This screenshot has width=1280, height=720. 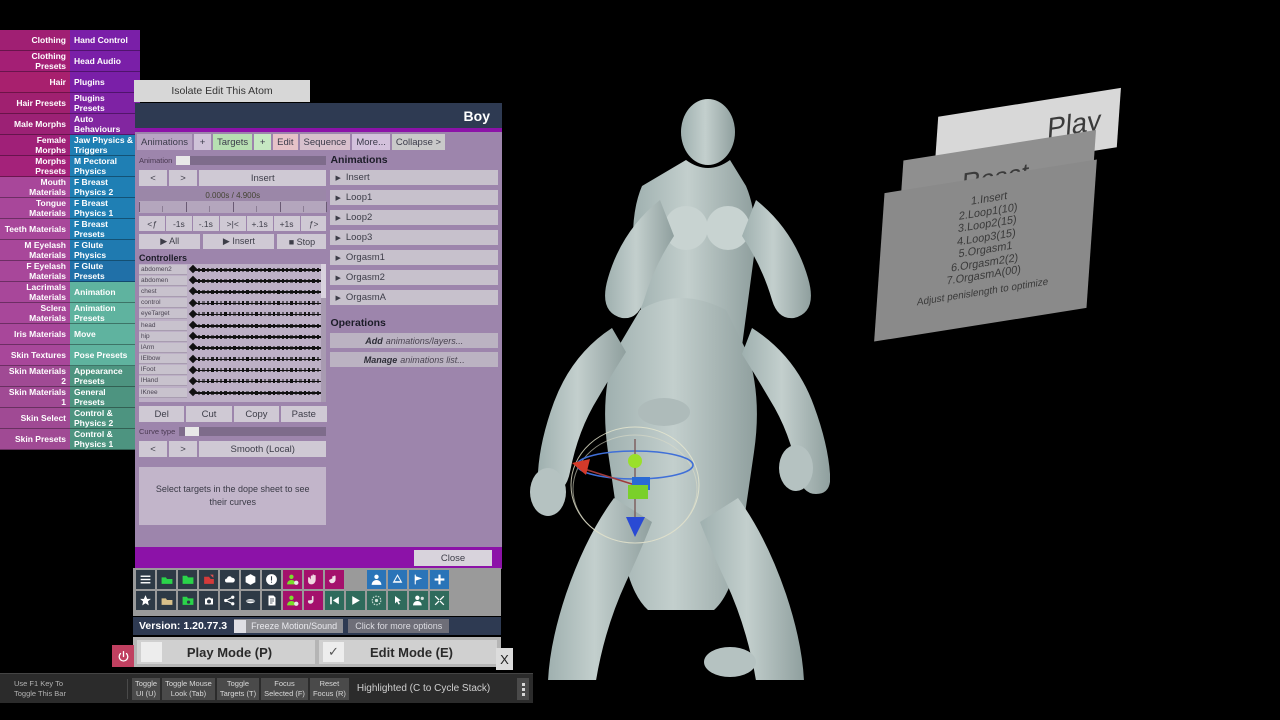 What do you see at coordinates (35, 271) in the screenshot?
I see `sidebar-item-left-11: F Eyelash Materials` at bounding box center [35, 271].